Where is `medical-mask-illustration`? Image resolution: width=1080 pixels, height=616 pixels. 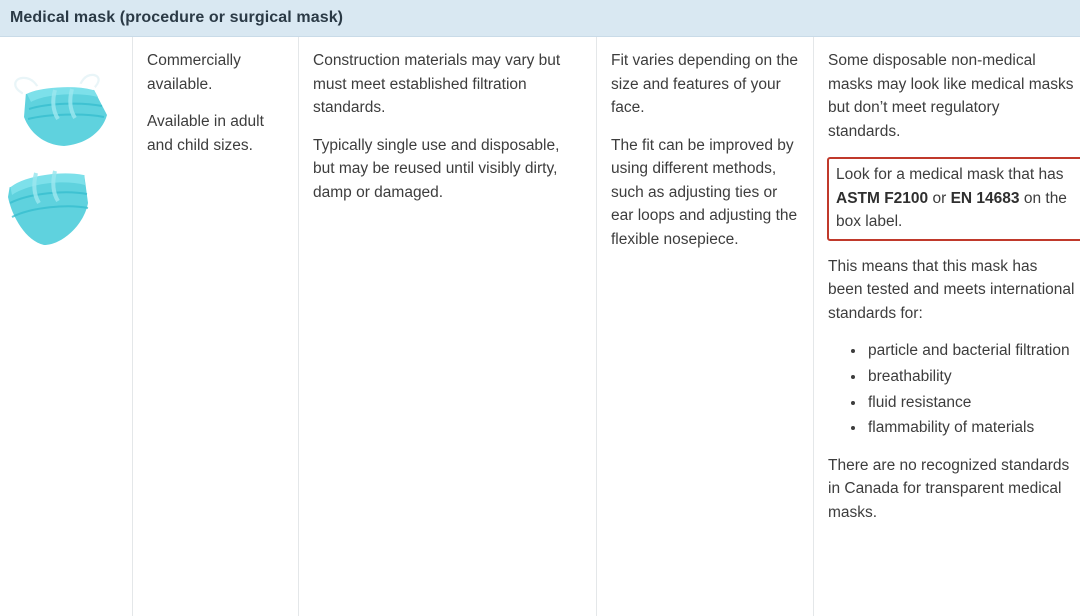 medical-mask-illustration is located at coordinates (61, 158).